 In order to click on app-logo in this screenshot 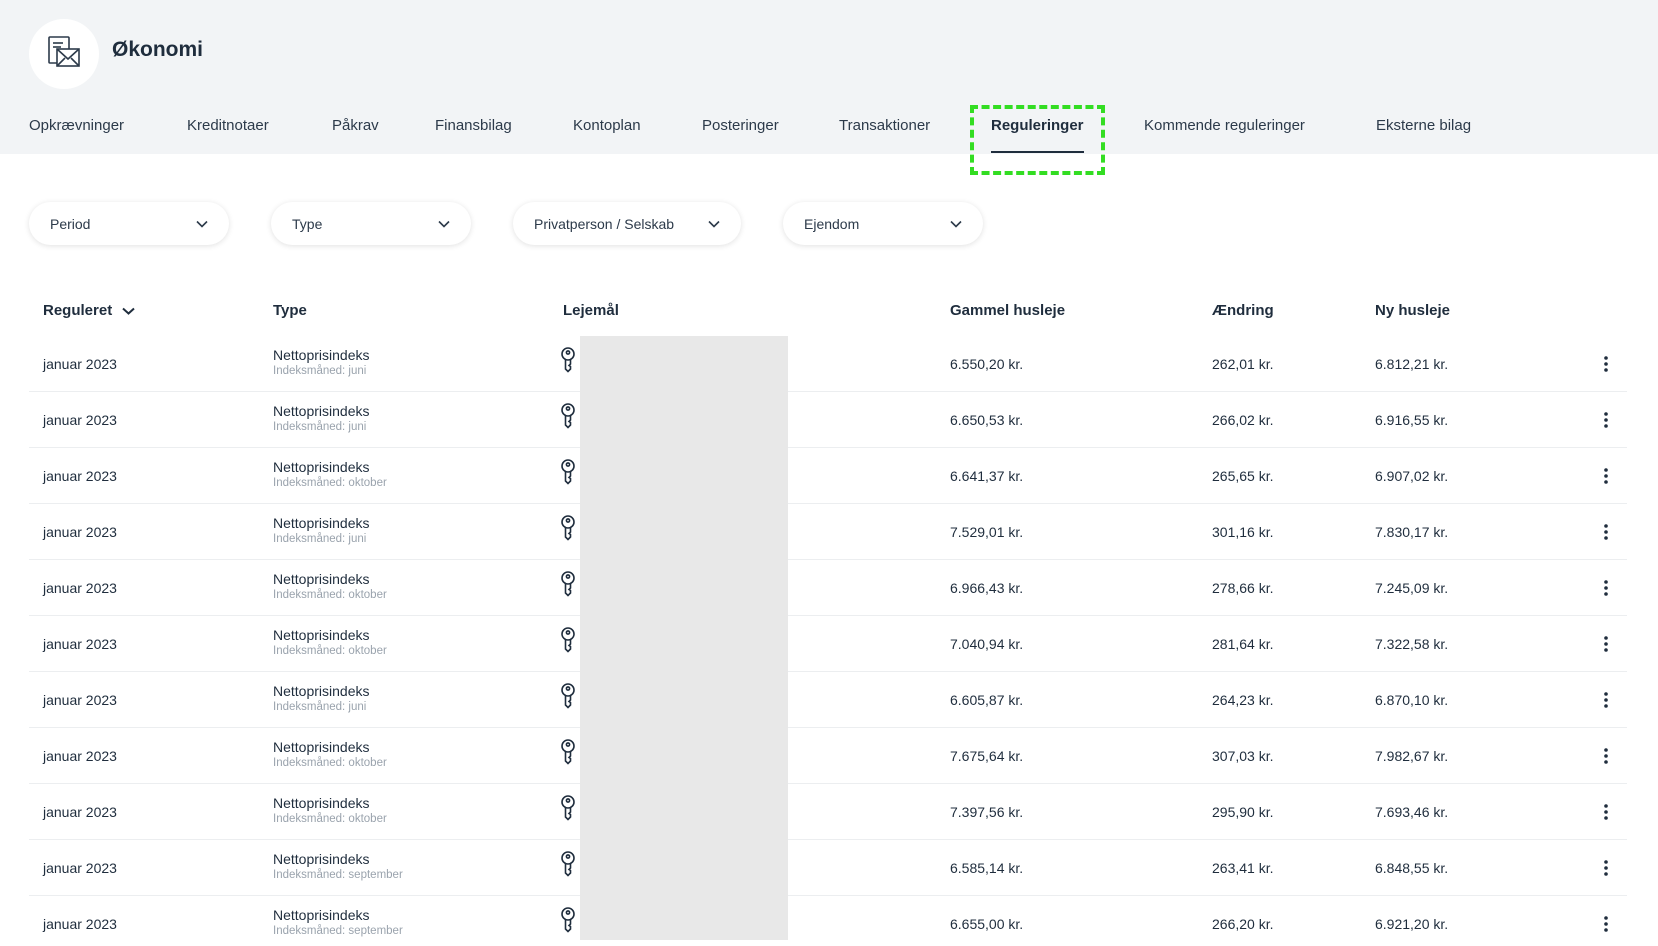, I will do `click(64, 54)`.